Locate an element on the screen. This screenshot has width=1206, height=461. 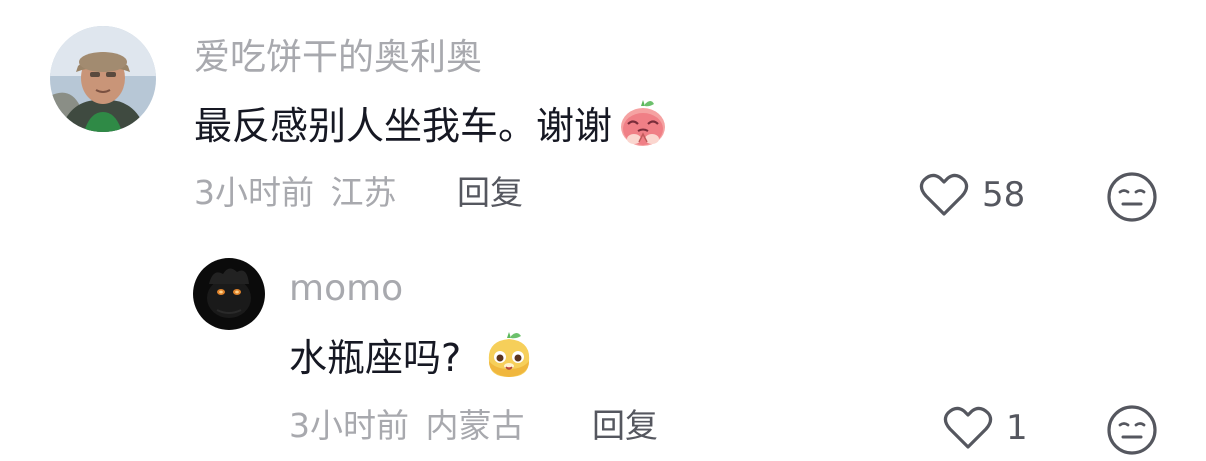
like-count: 1 is located at coordinates (1017, 428).